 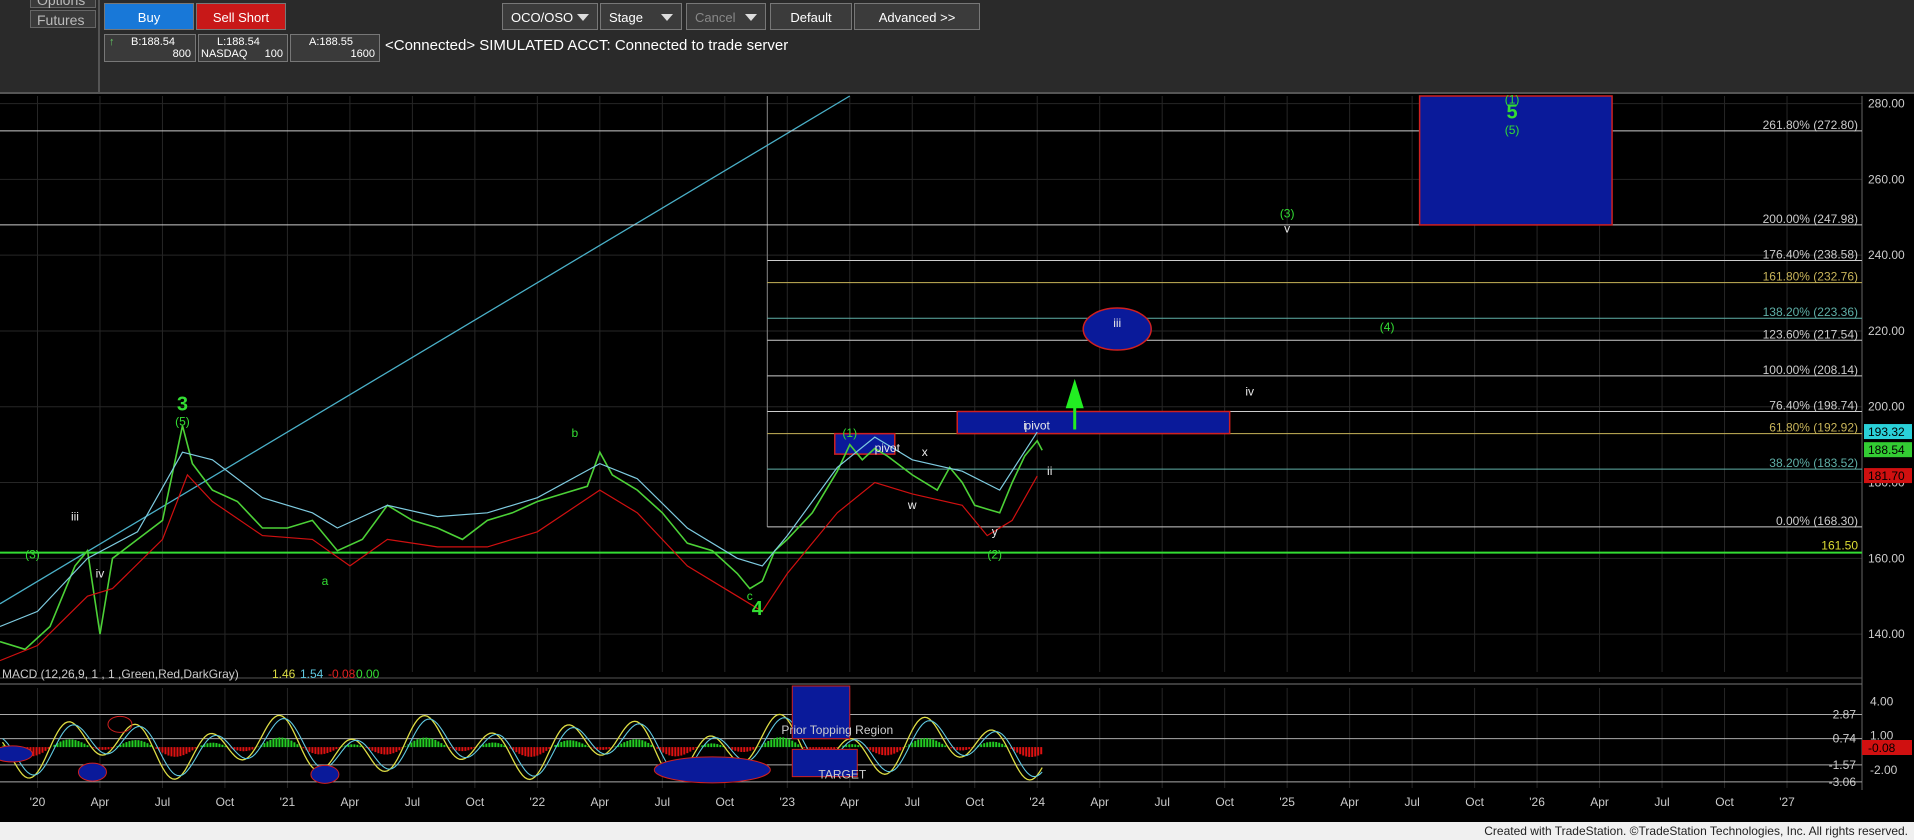 I want to click on x-tick-label: '26, so click(x=1537, y=802).